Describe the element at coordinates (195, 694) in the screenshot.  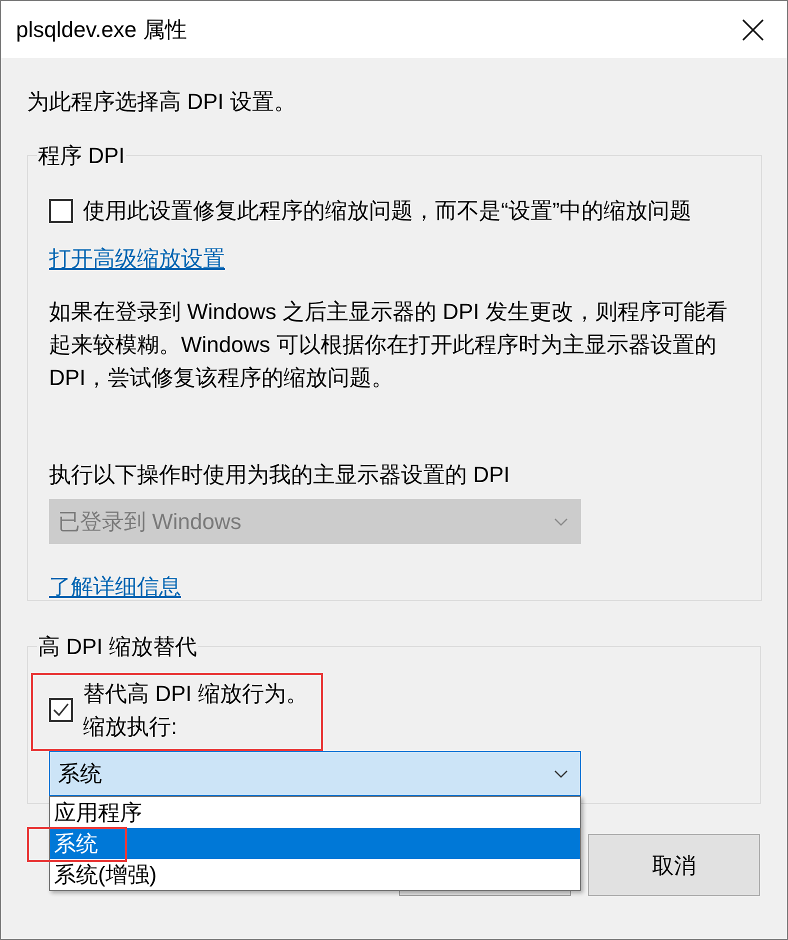
I see `checkbox-label: 替代高 DPI 缩放行为。` at that location.